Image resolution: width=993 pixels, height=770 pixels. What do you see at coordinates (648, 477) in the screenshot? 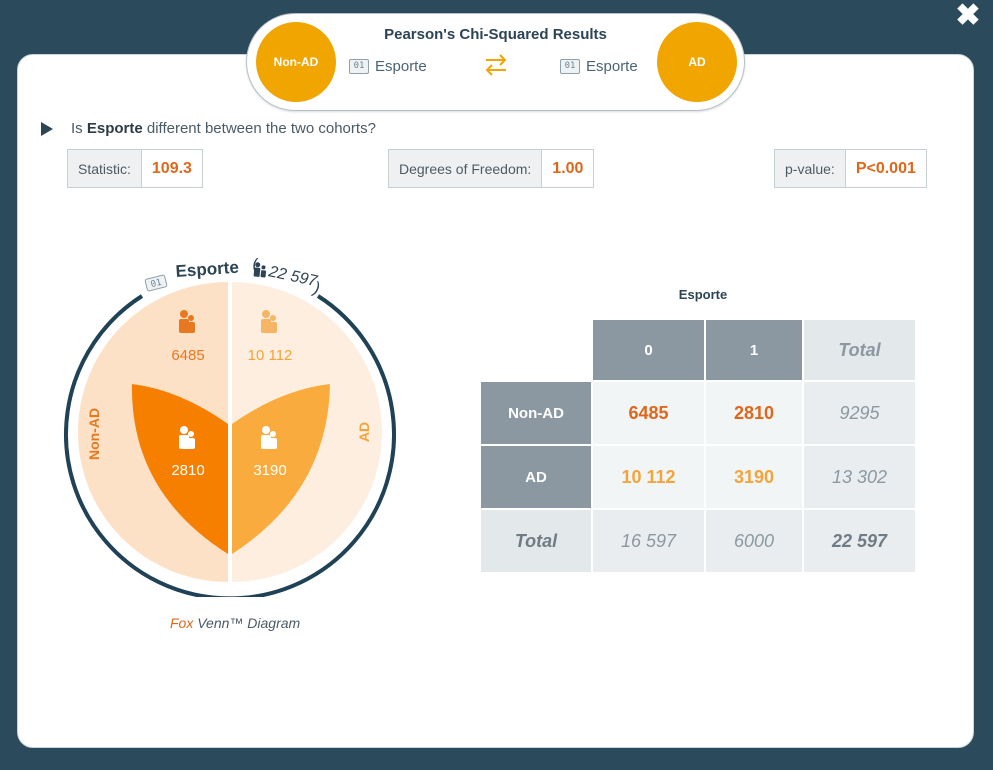
I see `cell-ad-0: 10 112` at bounding box center [648, 477].